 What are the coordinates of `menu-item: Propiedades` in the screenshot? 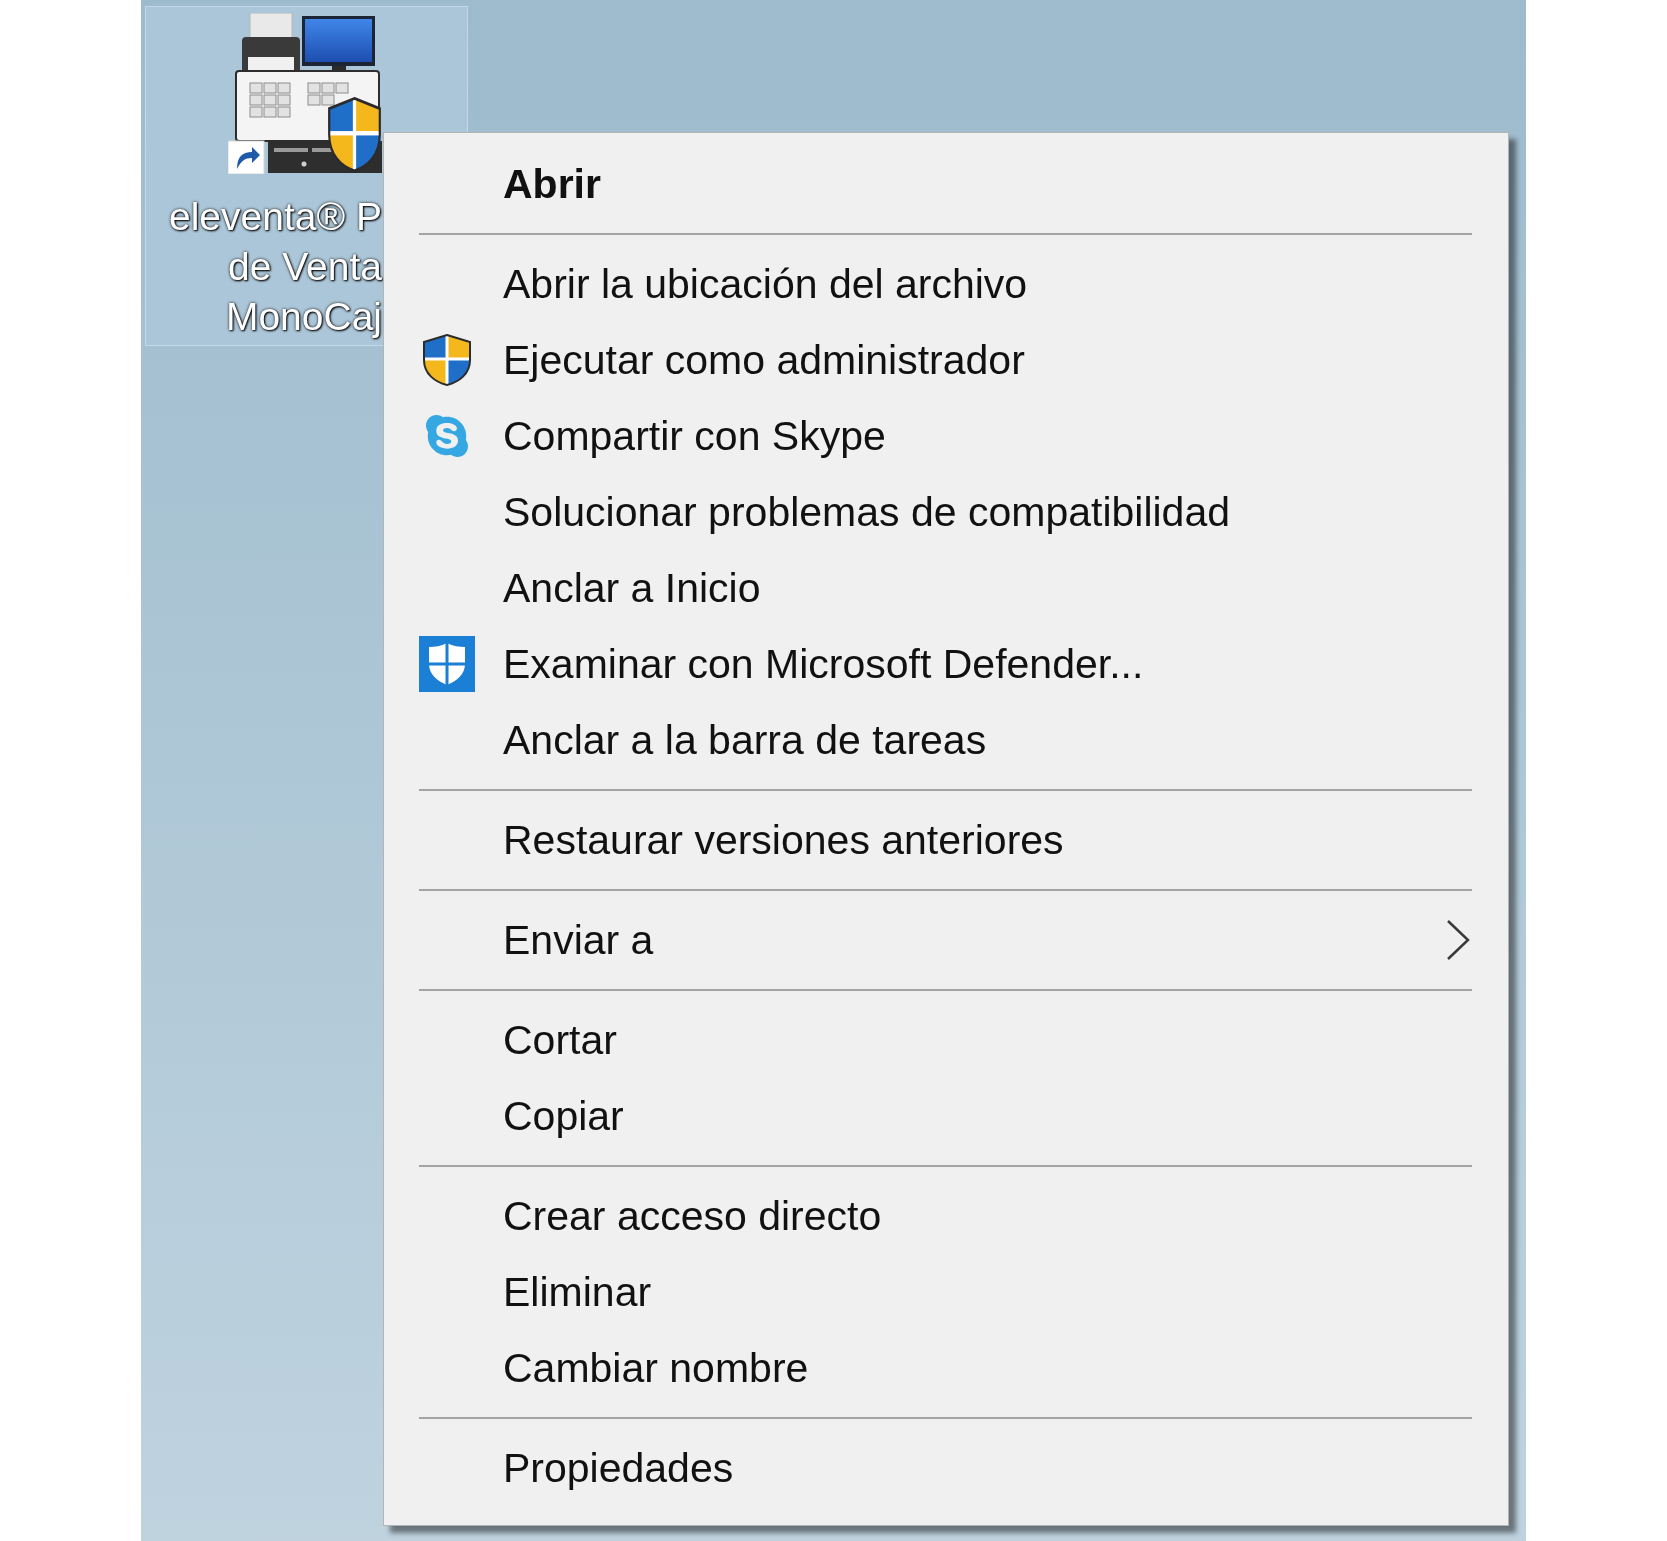 It's located at (946, 1468).